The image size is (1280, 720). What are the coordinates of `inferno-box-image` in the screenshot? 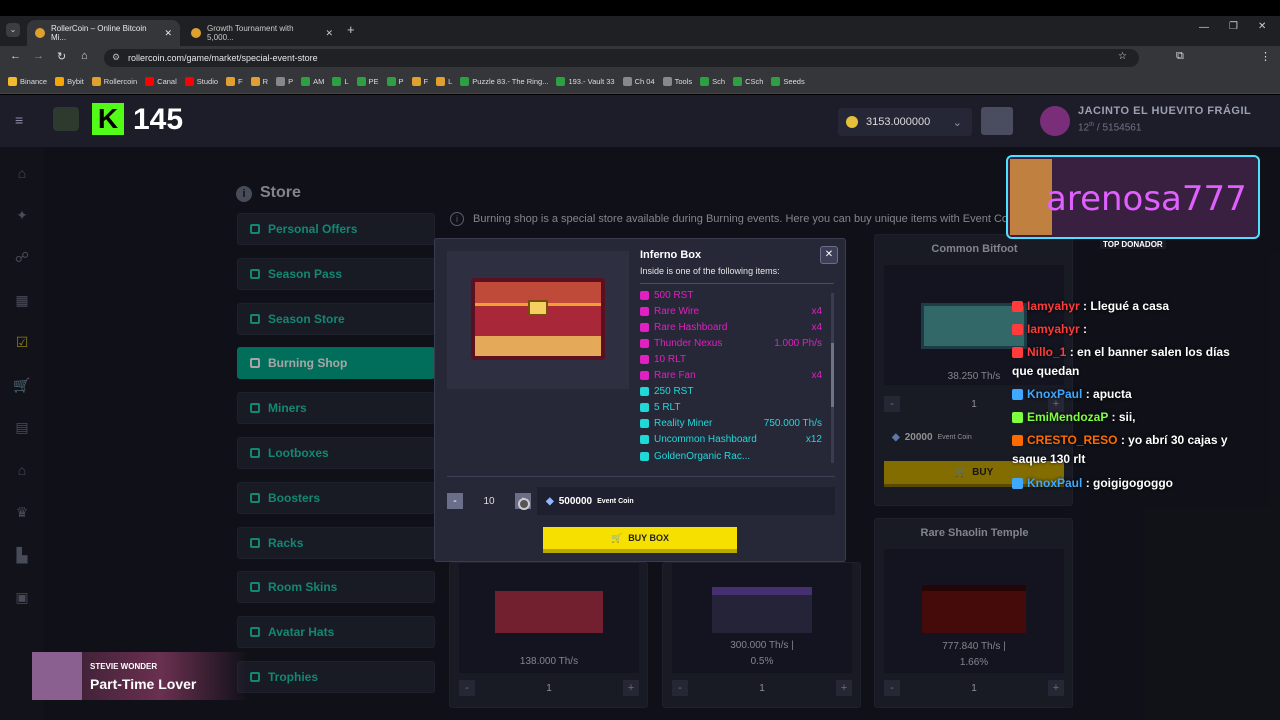 It's located at (538, 319).